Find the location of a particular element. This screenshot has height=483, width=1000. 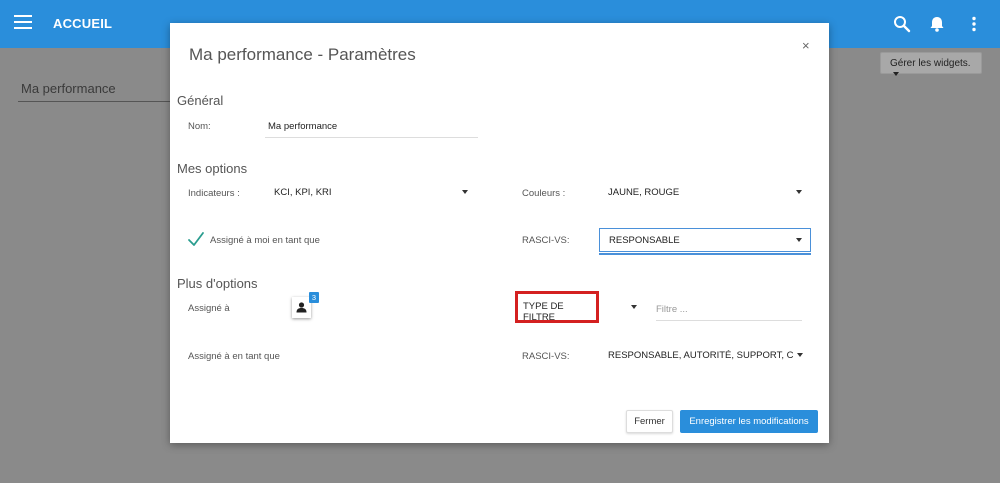

rasci-label: RASCI-VS: is located at coordinates (546, 240).